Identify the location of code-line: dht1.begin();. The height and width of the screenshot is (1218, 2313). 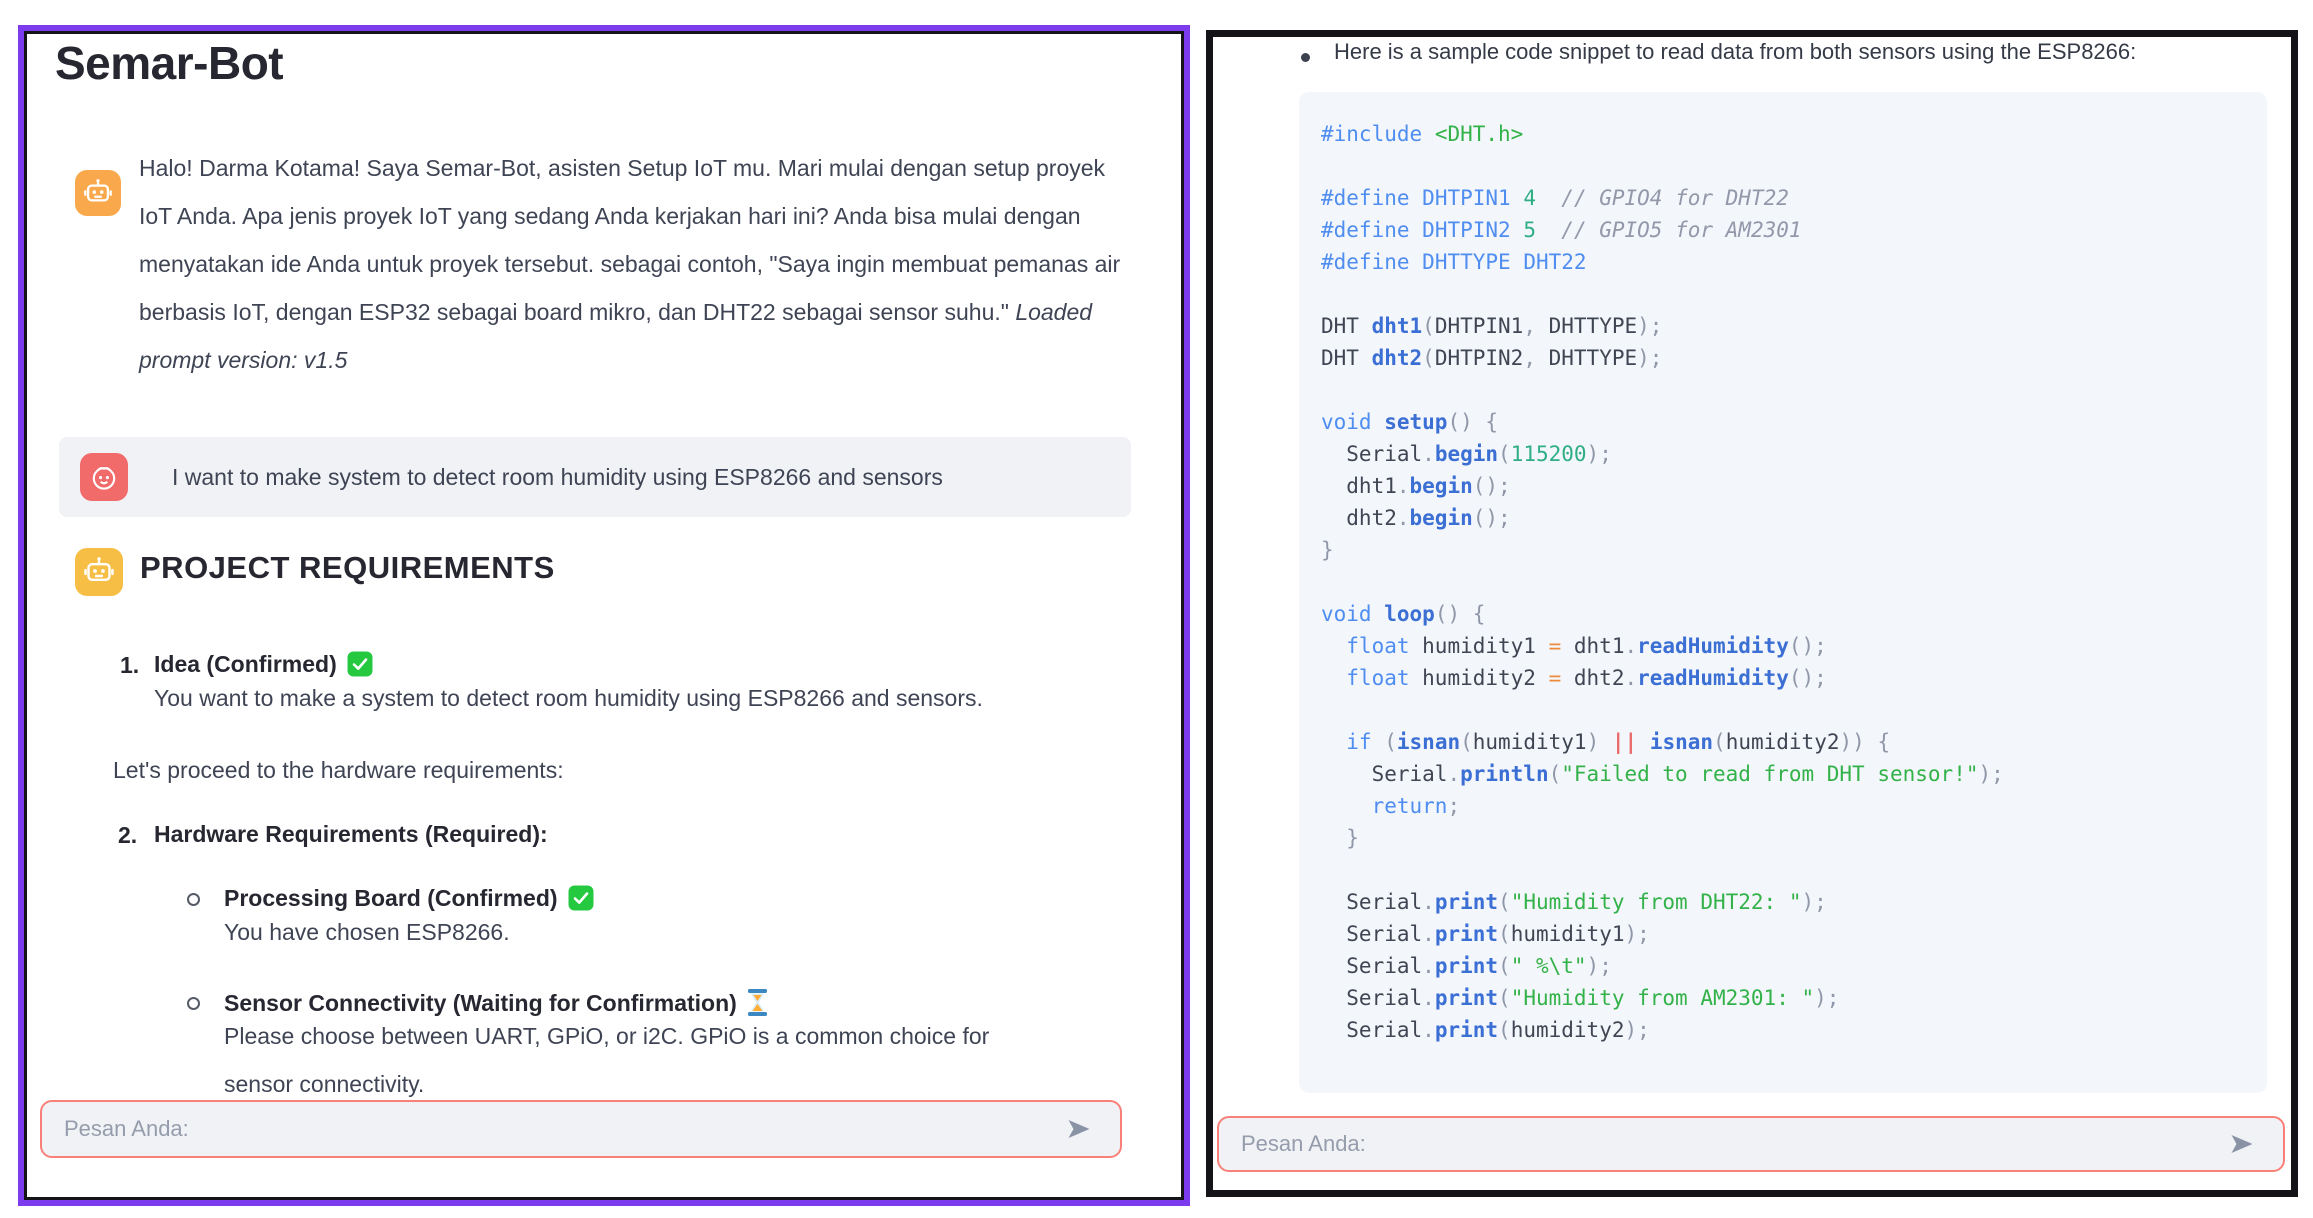
(1416, 486).